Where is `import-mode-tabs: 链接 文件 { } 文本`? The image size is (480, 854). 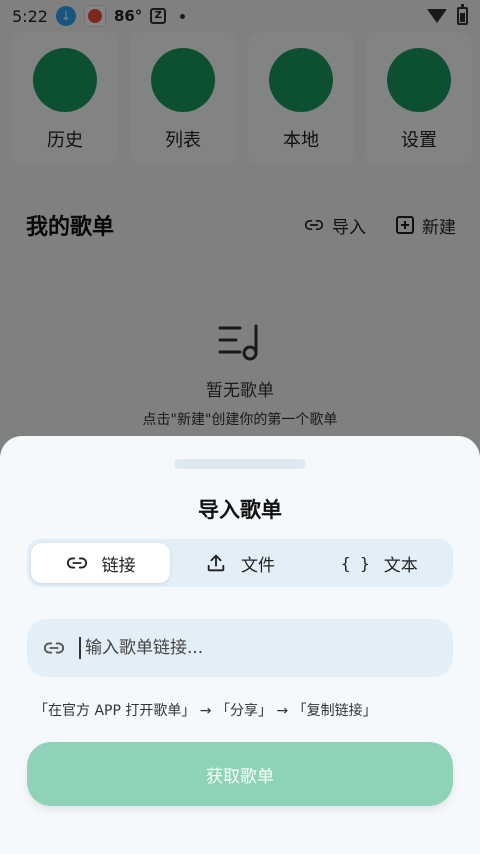 import-mode-tabs: 链接 文件 { } 文本 is located at coordinates (240, 563).